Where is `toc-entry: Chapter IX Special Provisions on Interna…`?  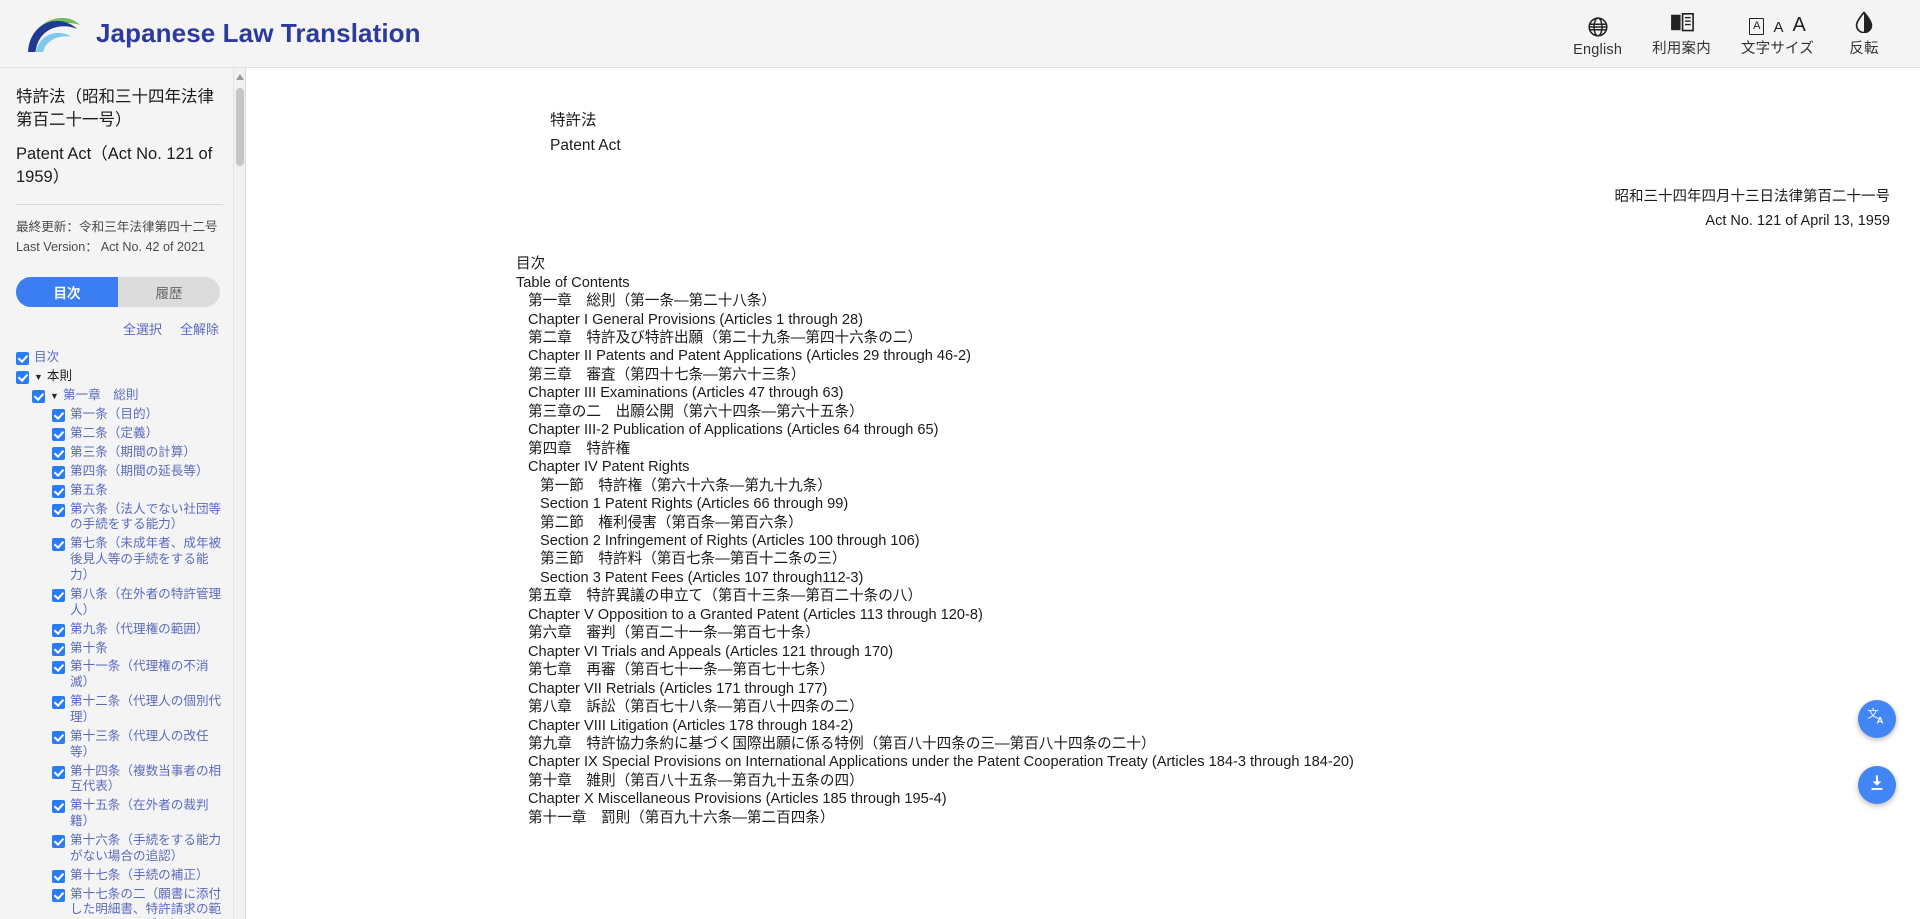 toc-entry: Chapter IX Special Provisions on Interna… is located at coordinates (1208, 762).